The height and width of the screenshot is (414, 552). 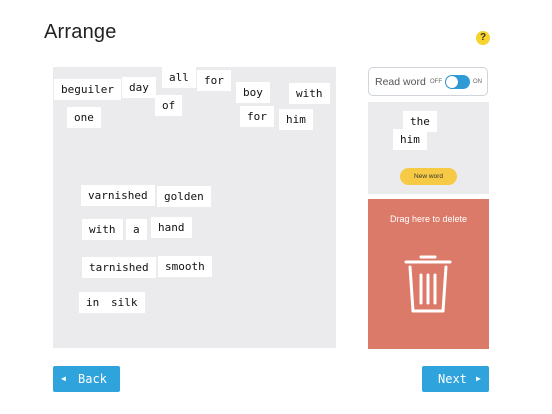 I want to click on next-arrow-icon: ▶, so click(x=478, y=378).